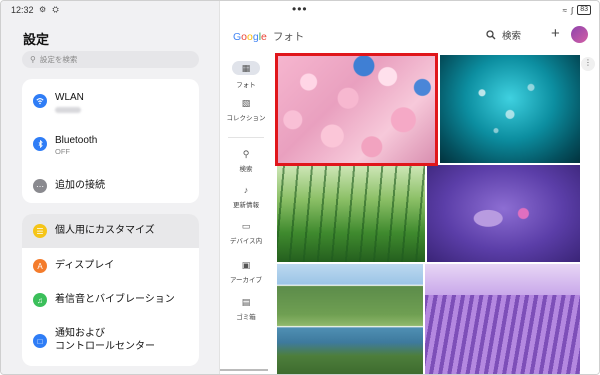 This screenshot has height=375, width=600. I want to click on bluetooth-status-icon: ∫, so click(572, 10).